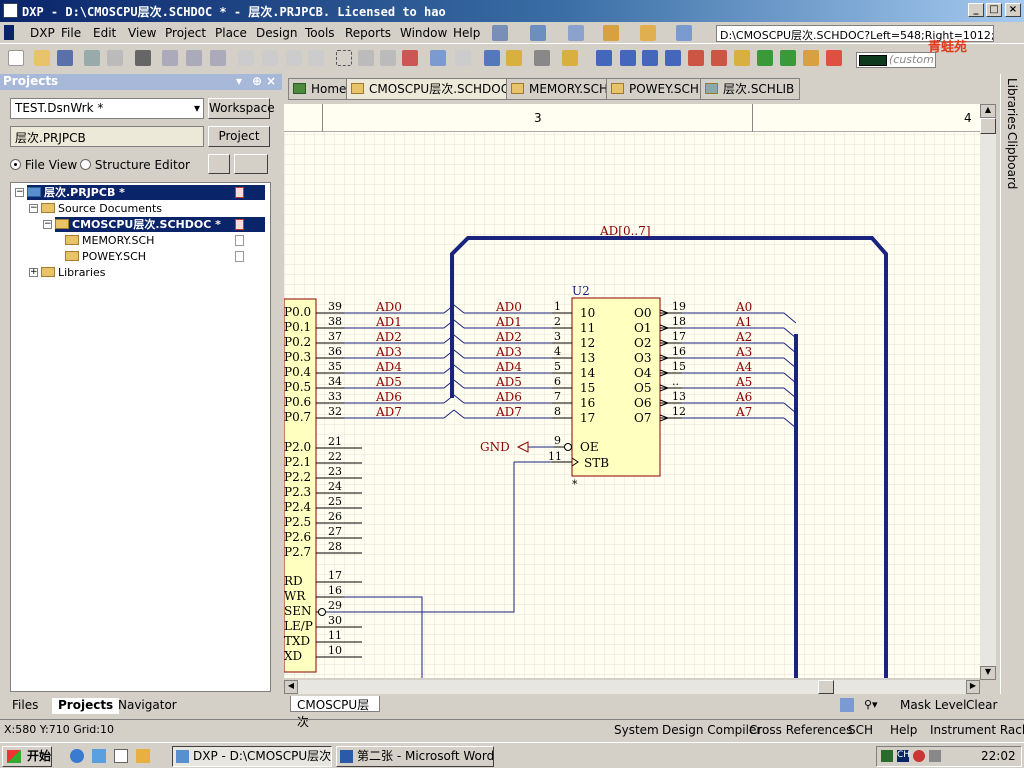 The width and height of the screenshot is (1024, 768). I want to click on status-help: Help, so click(903, 730).